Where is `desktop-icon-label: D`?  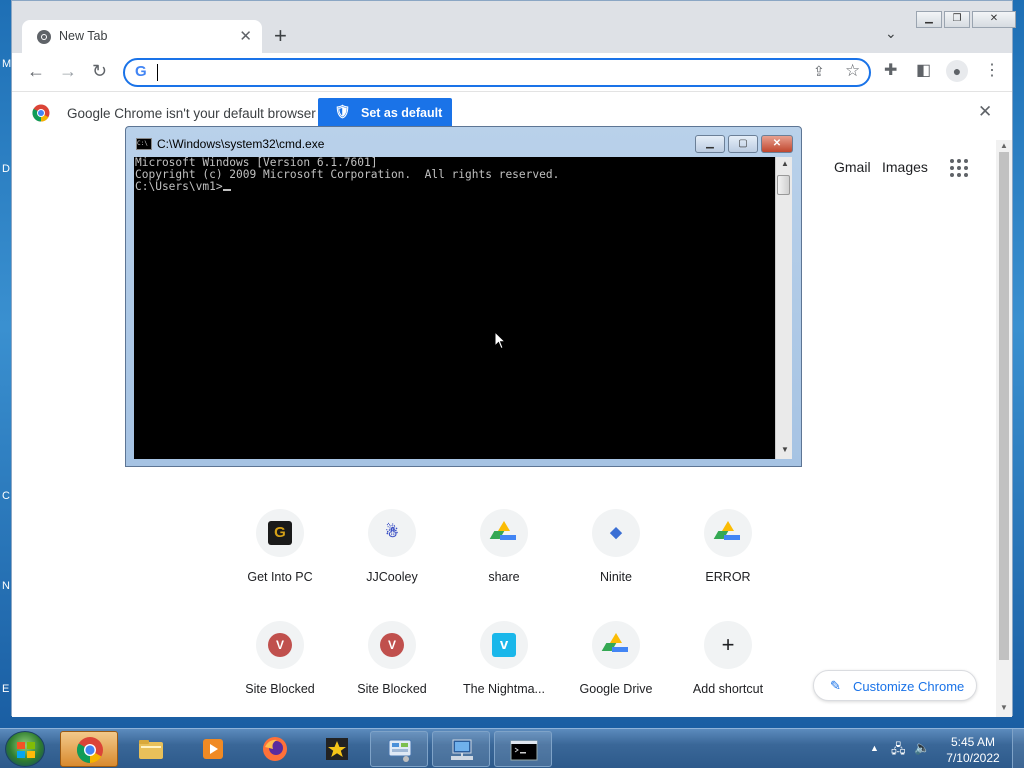 desktop-icon-label: D is located at coordinates (6, 169).